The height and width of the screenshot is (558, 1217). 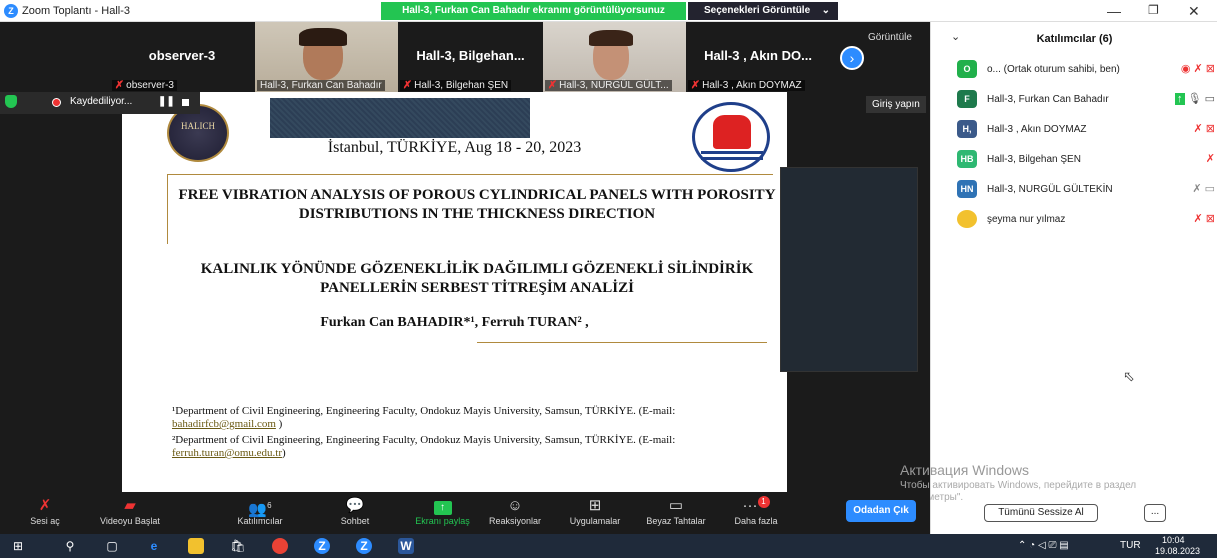 What do you see at coordinates (442, 506) in the screenshot?
I see `share-screen-icon: ↑` at bounding box center [442, 506].